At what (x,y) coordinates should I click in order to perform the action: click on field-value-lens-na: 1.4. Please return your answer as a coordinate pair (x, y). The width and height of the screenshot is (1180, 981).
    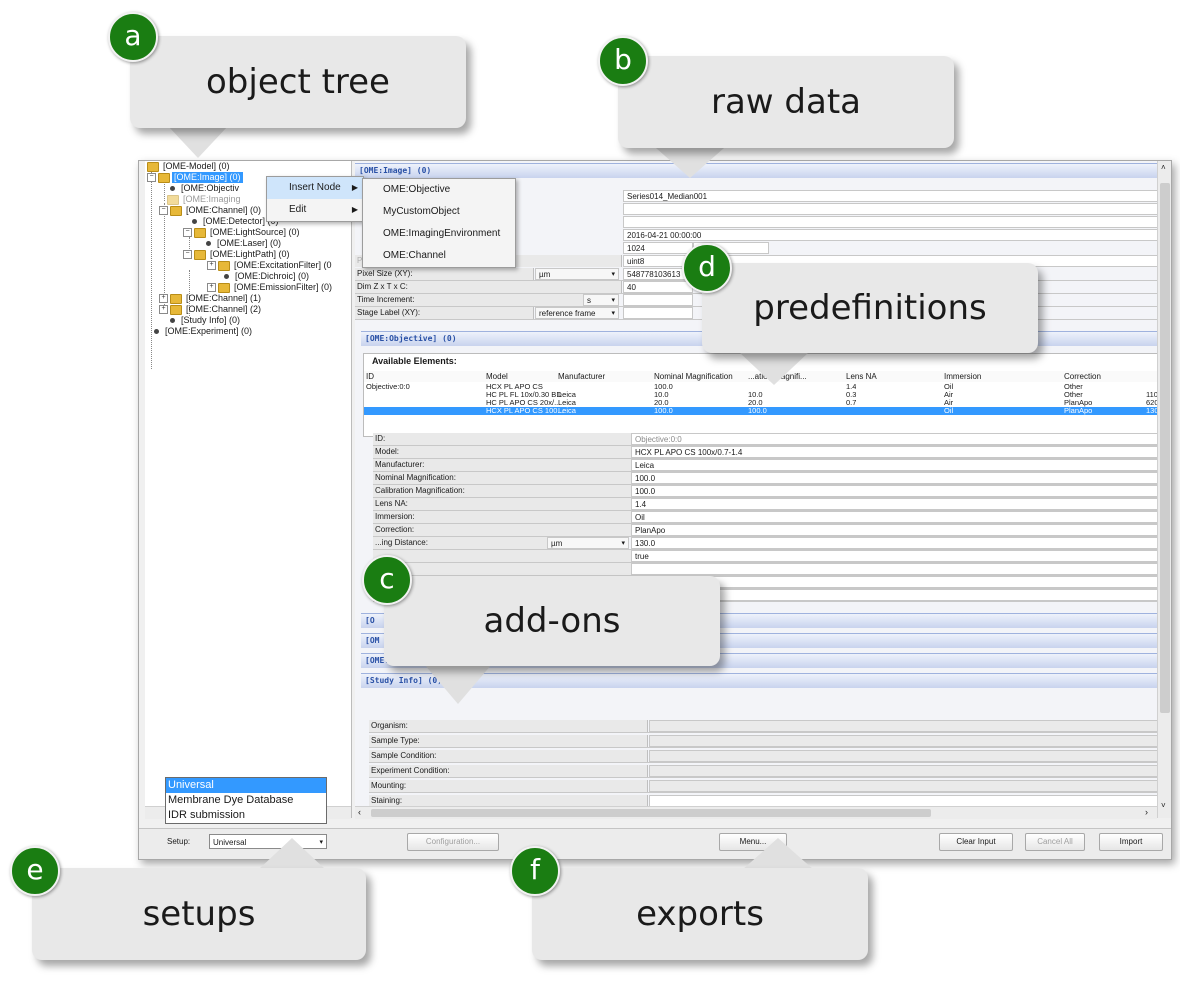
    Looking at the image, I should click on (898, 504).